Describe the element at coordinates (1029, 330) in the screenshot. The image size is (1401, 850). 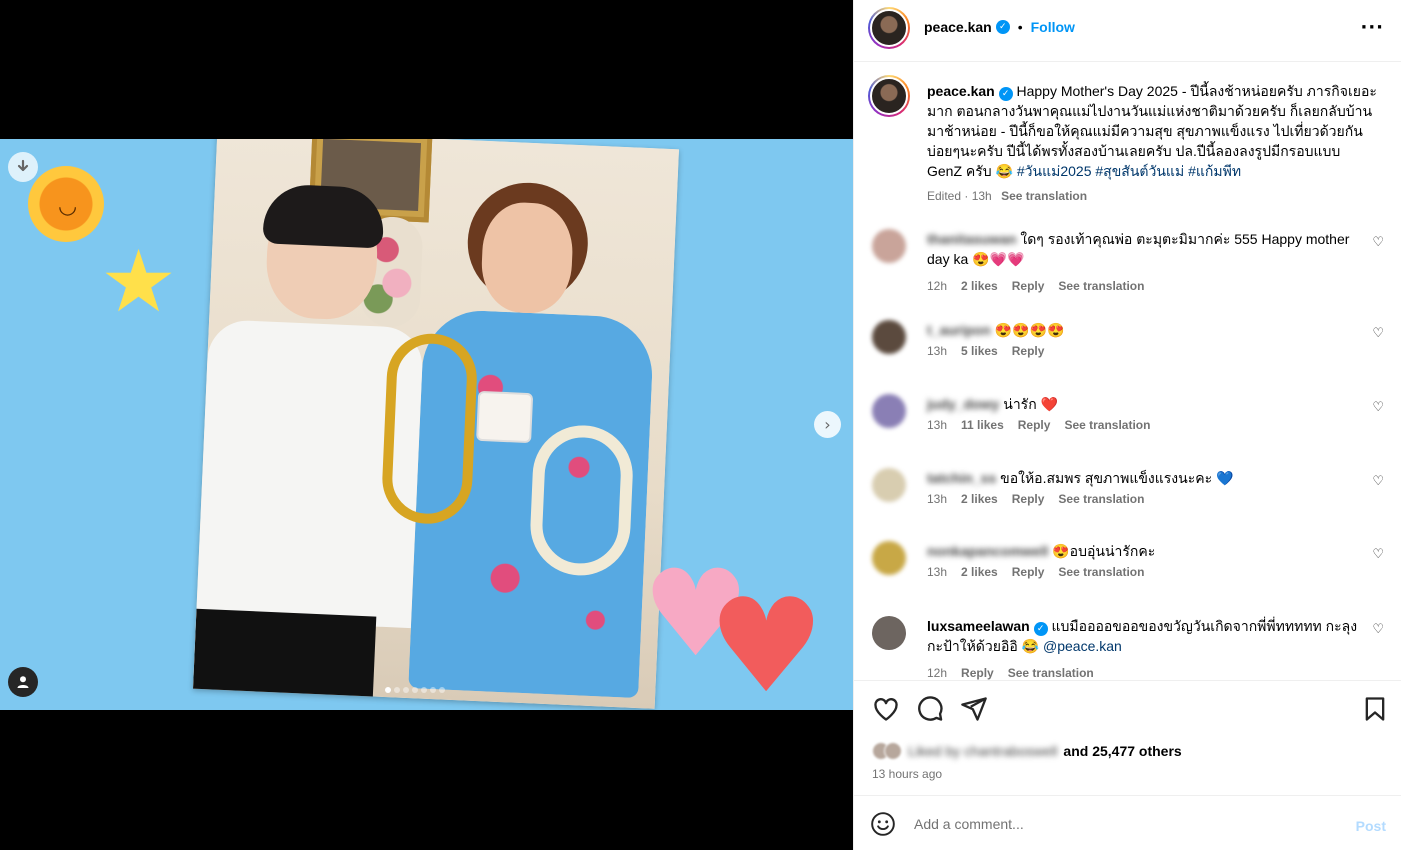
I see `comment-text: 😍😍😍😍` at that location.